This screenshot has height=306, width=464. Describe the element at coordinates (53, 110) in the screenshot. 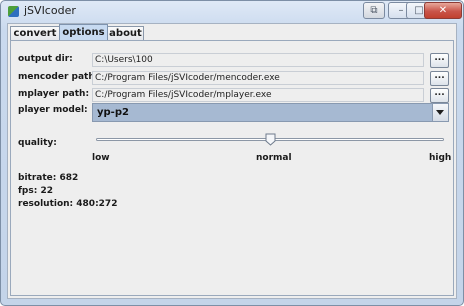

I see `player-model-label: player model:` at that location.